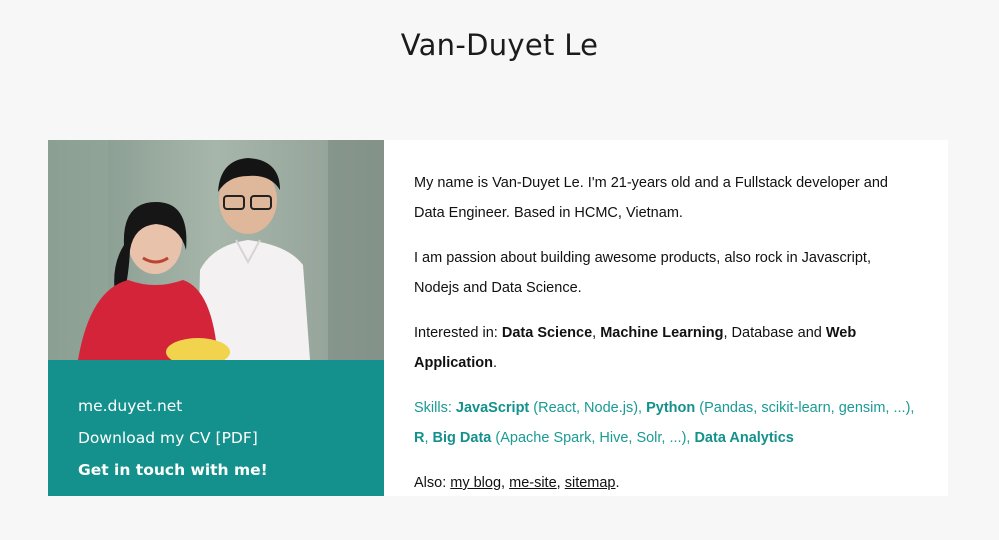 This screenshot has height=540, width=999. I want to click on sitemap-link: sitemap, so click(590, 483).